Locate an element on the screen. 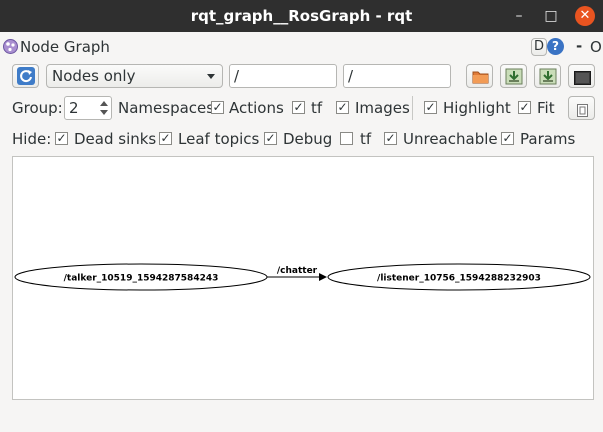 The width and height of the screenshot is (603, 432). hide-tf-label: tf is located at coordinates (366, 139).